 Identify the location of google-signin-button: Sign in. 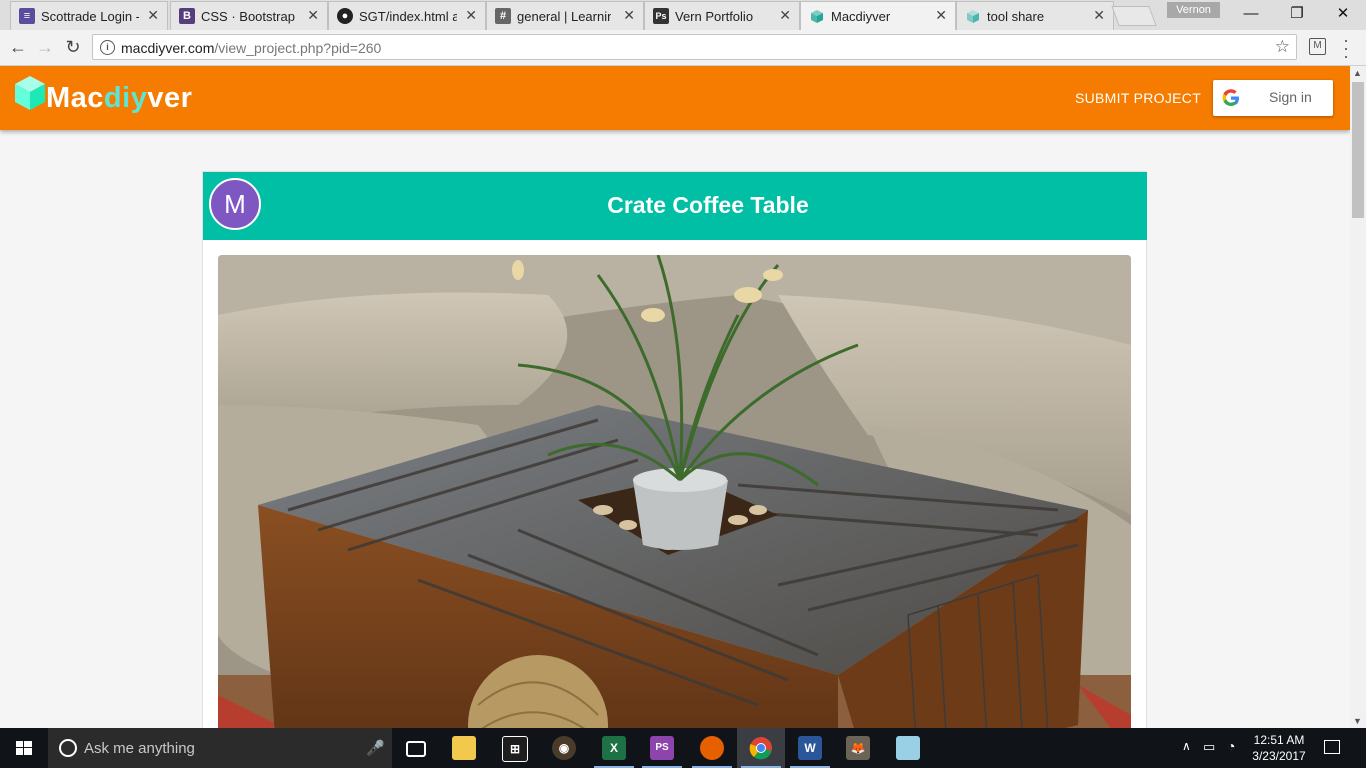
(1273, 98).